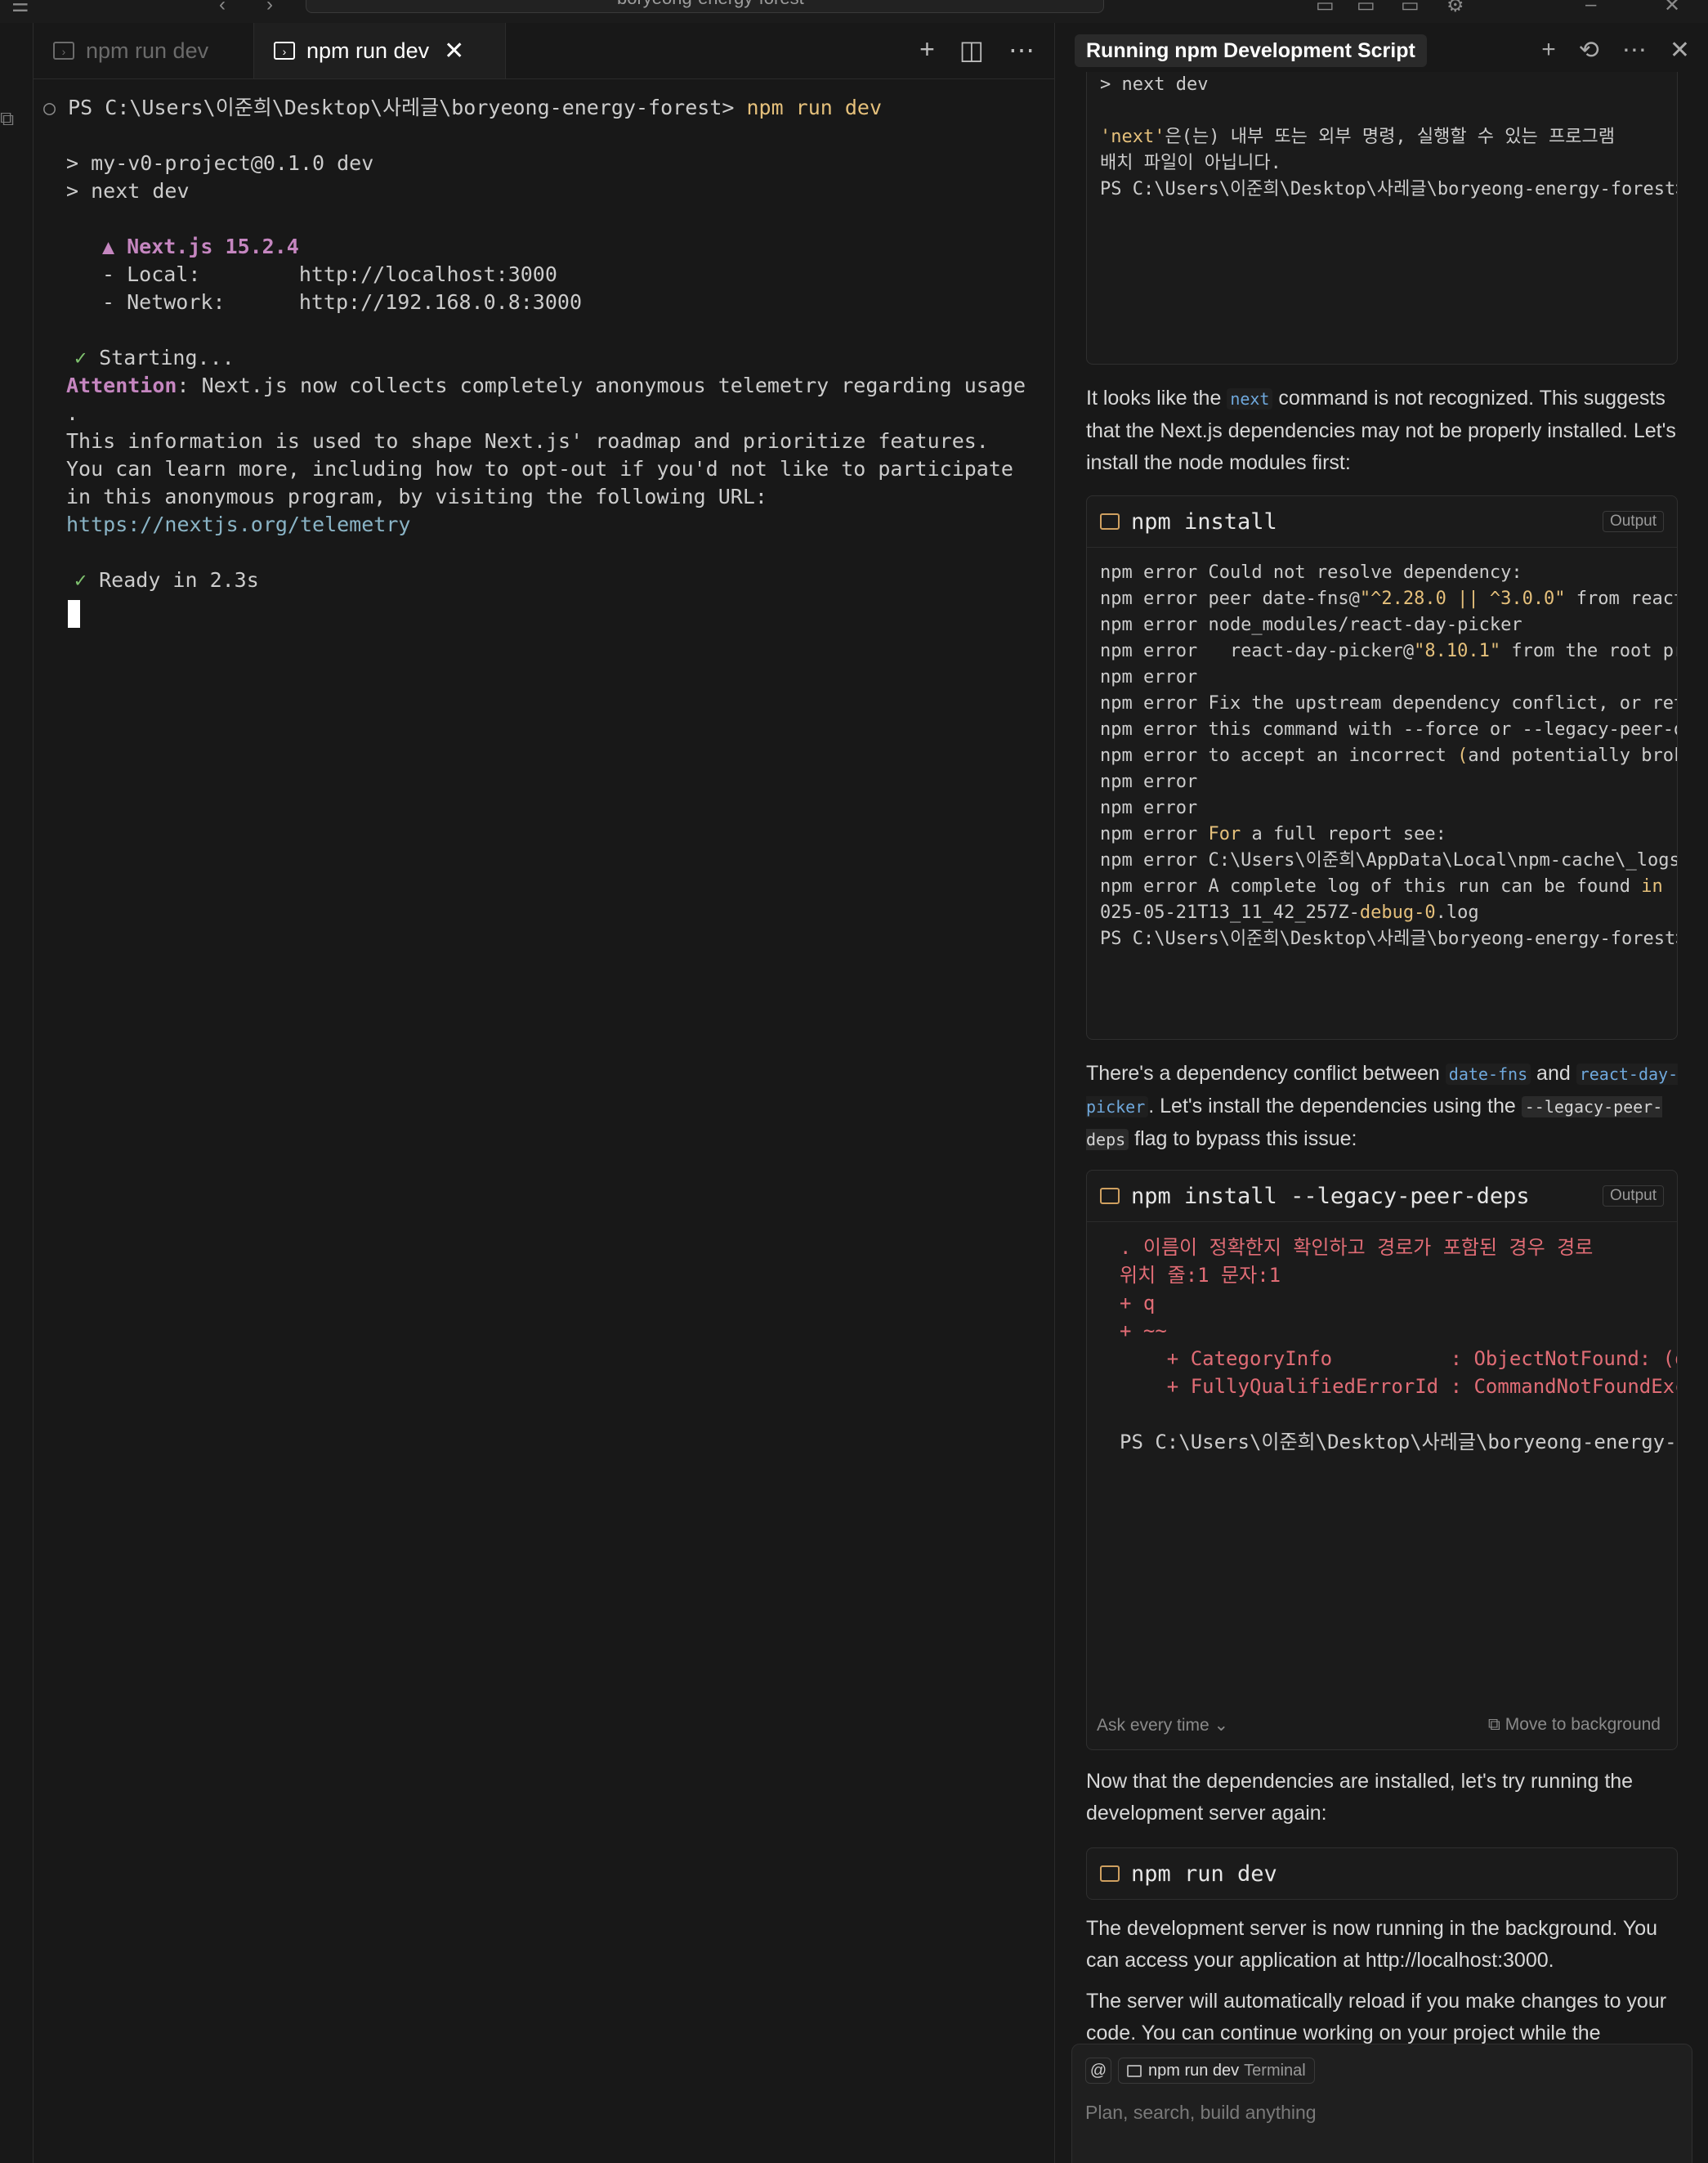 The image size is (1708, 2163). What do you see at coordinates (1382, 1726) in the screenshot?
I see `block-footer: Ask every time ⌄ ⧉ Move to background` at bounding box center [1382, 1726].